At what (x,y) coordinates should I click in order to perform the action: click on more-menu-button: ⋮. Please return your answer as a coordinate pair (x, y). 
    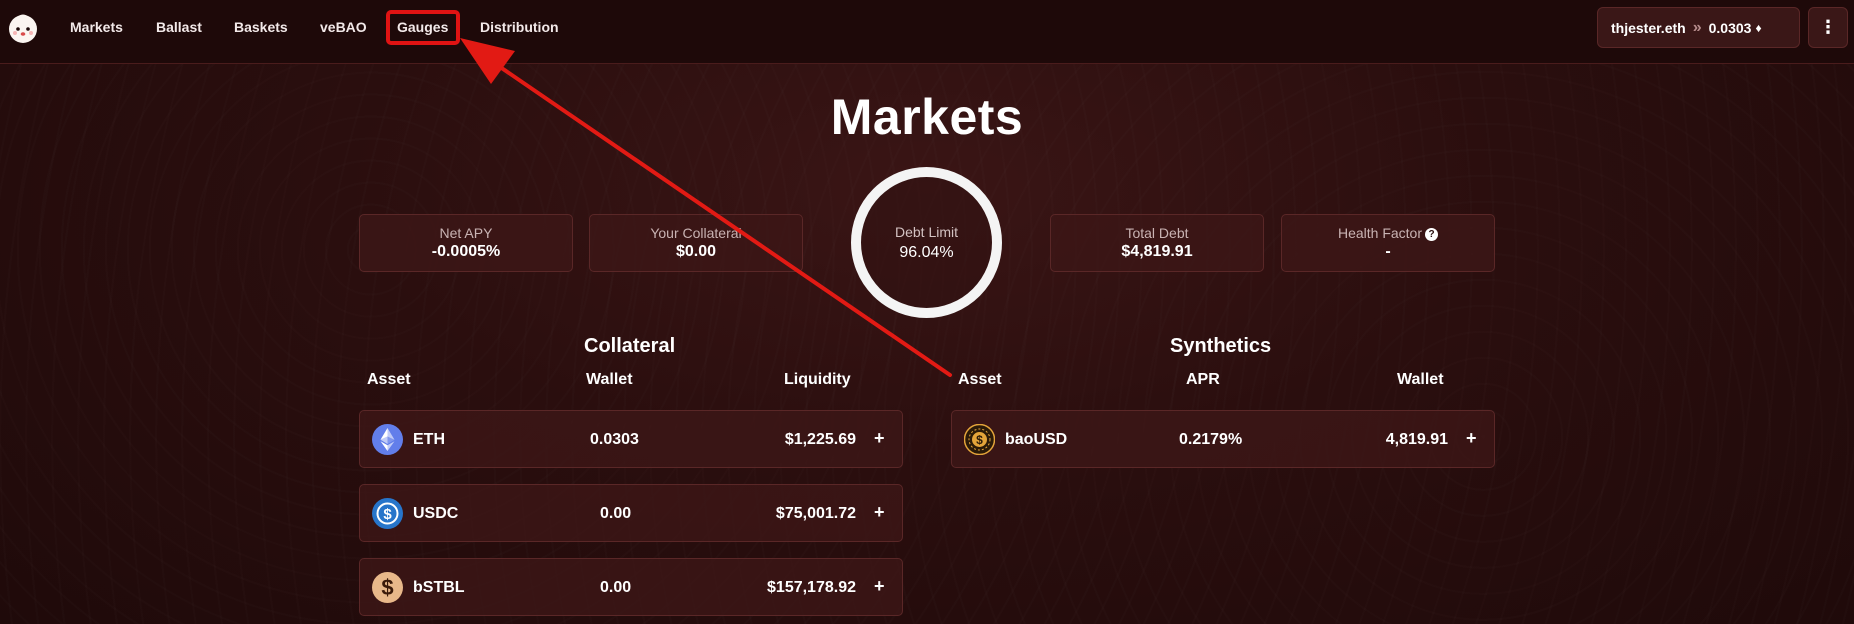
    Looking at the image, I should click on (1828, 27).